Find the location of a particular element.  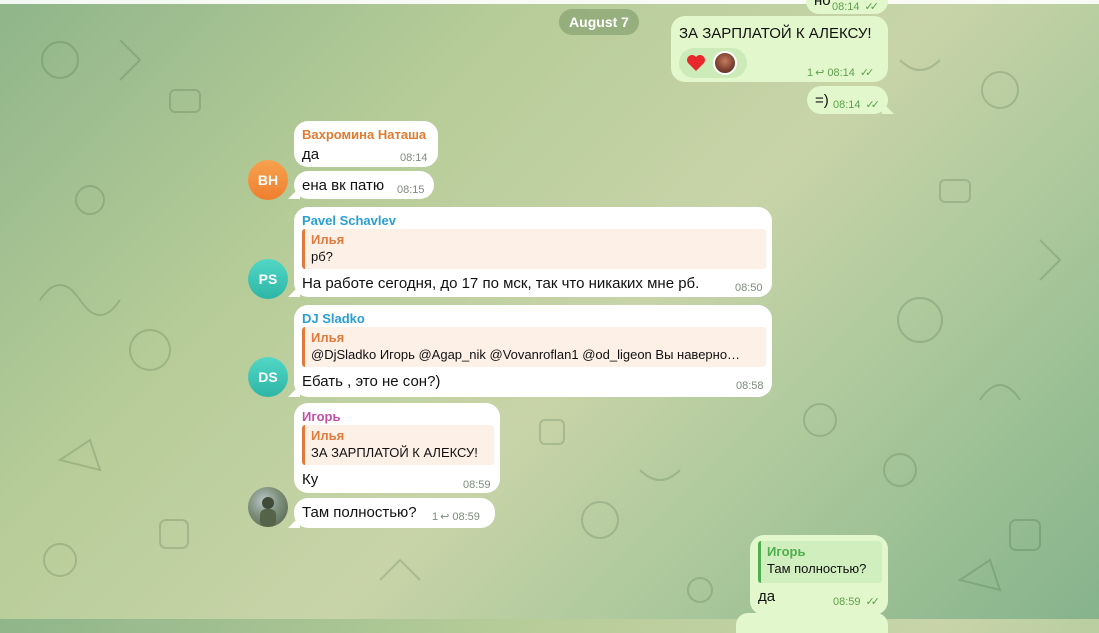

message-text: Там полностью? is located at coordinates (359, 512).